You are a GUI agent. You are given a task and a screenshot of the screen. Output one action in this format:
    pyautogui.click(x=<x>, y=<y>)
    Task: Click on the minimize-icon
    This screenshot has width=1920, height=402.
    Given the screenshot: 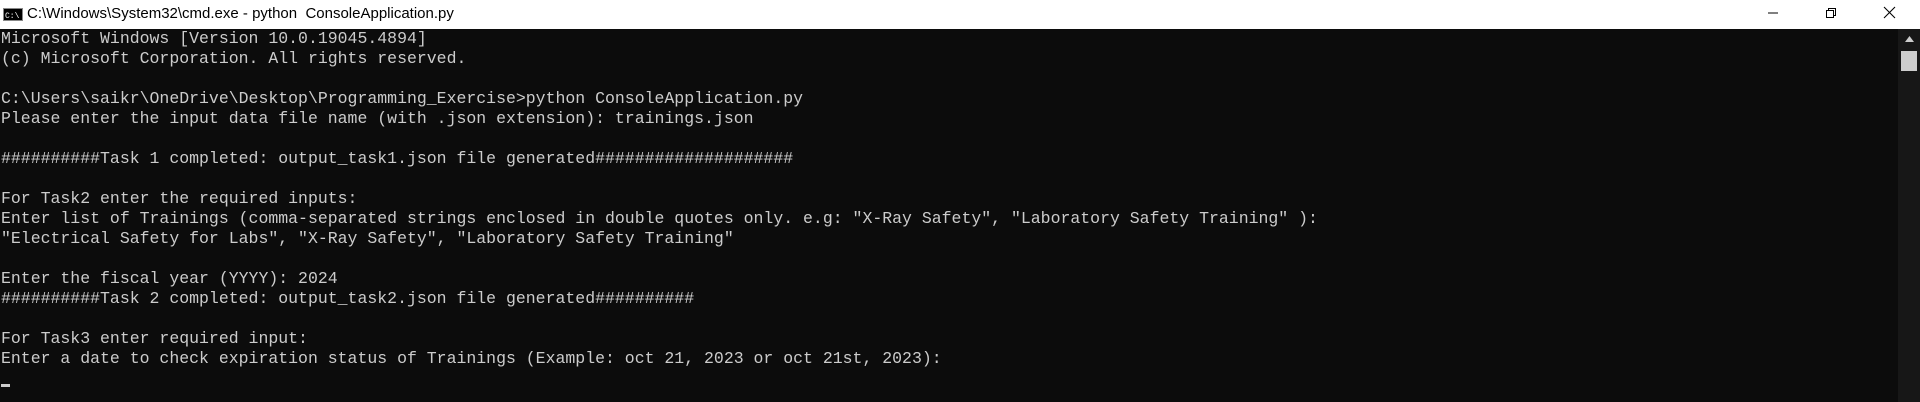 What is the action you would take?
    pyautogui.click(x=1773, y=15)
    